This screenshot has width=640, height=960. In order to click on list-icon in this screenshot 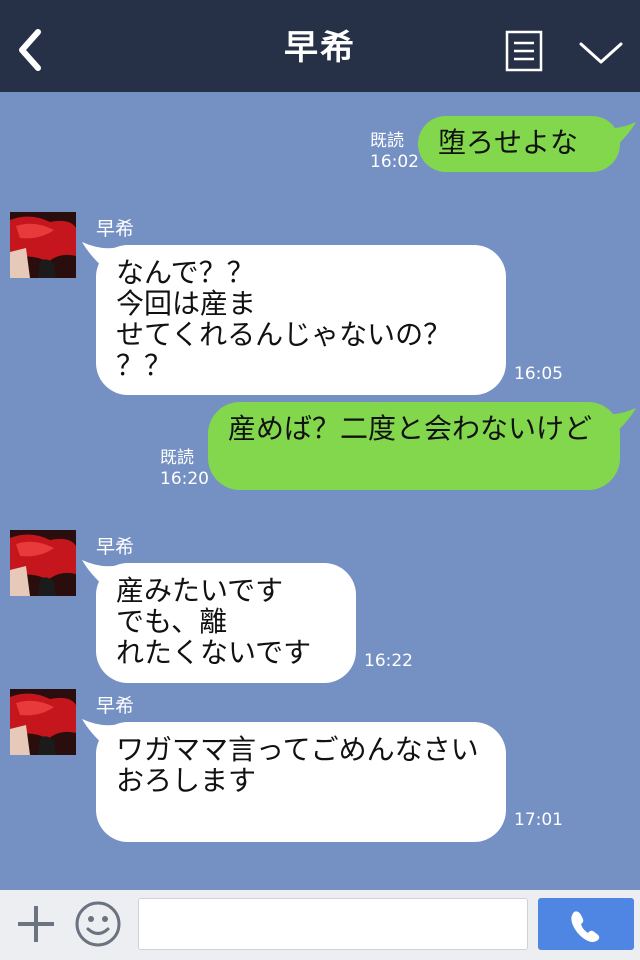, I will do `click(524, 51)`.